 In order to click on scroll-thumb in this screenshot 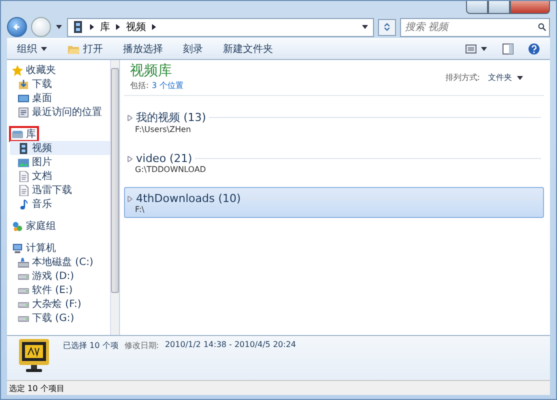, I will do `click(115, 180)`.